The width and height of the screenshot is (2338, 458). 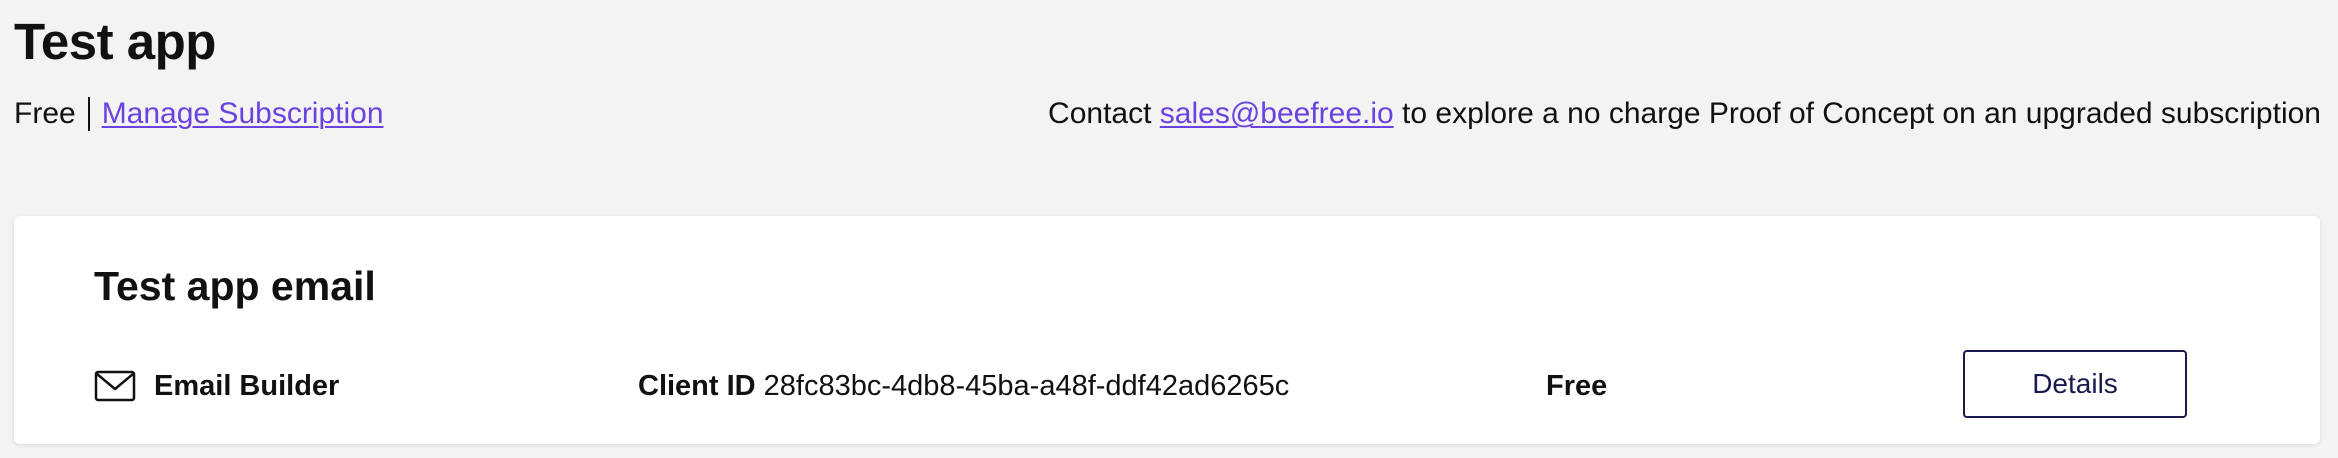 What do you see at coordinates (115, 41) in the screenshot?
I see `page-title: Test app` at bounding box center [115, 41].